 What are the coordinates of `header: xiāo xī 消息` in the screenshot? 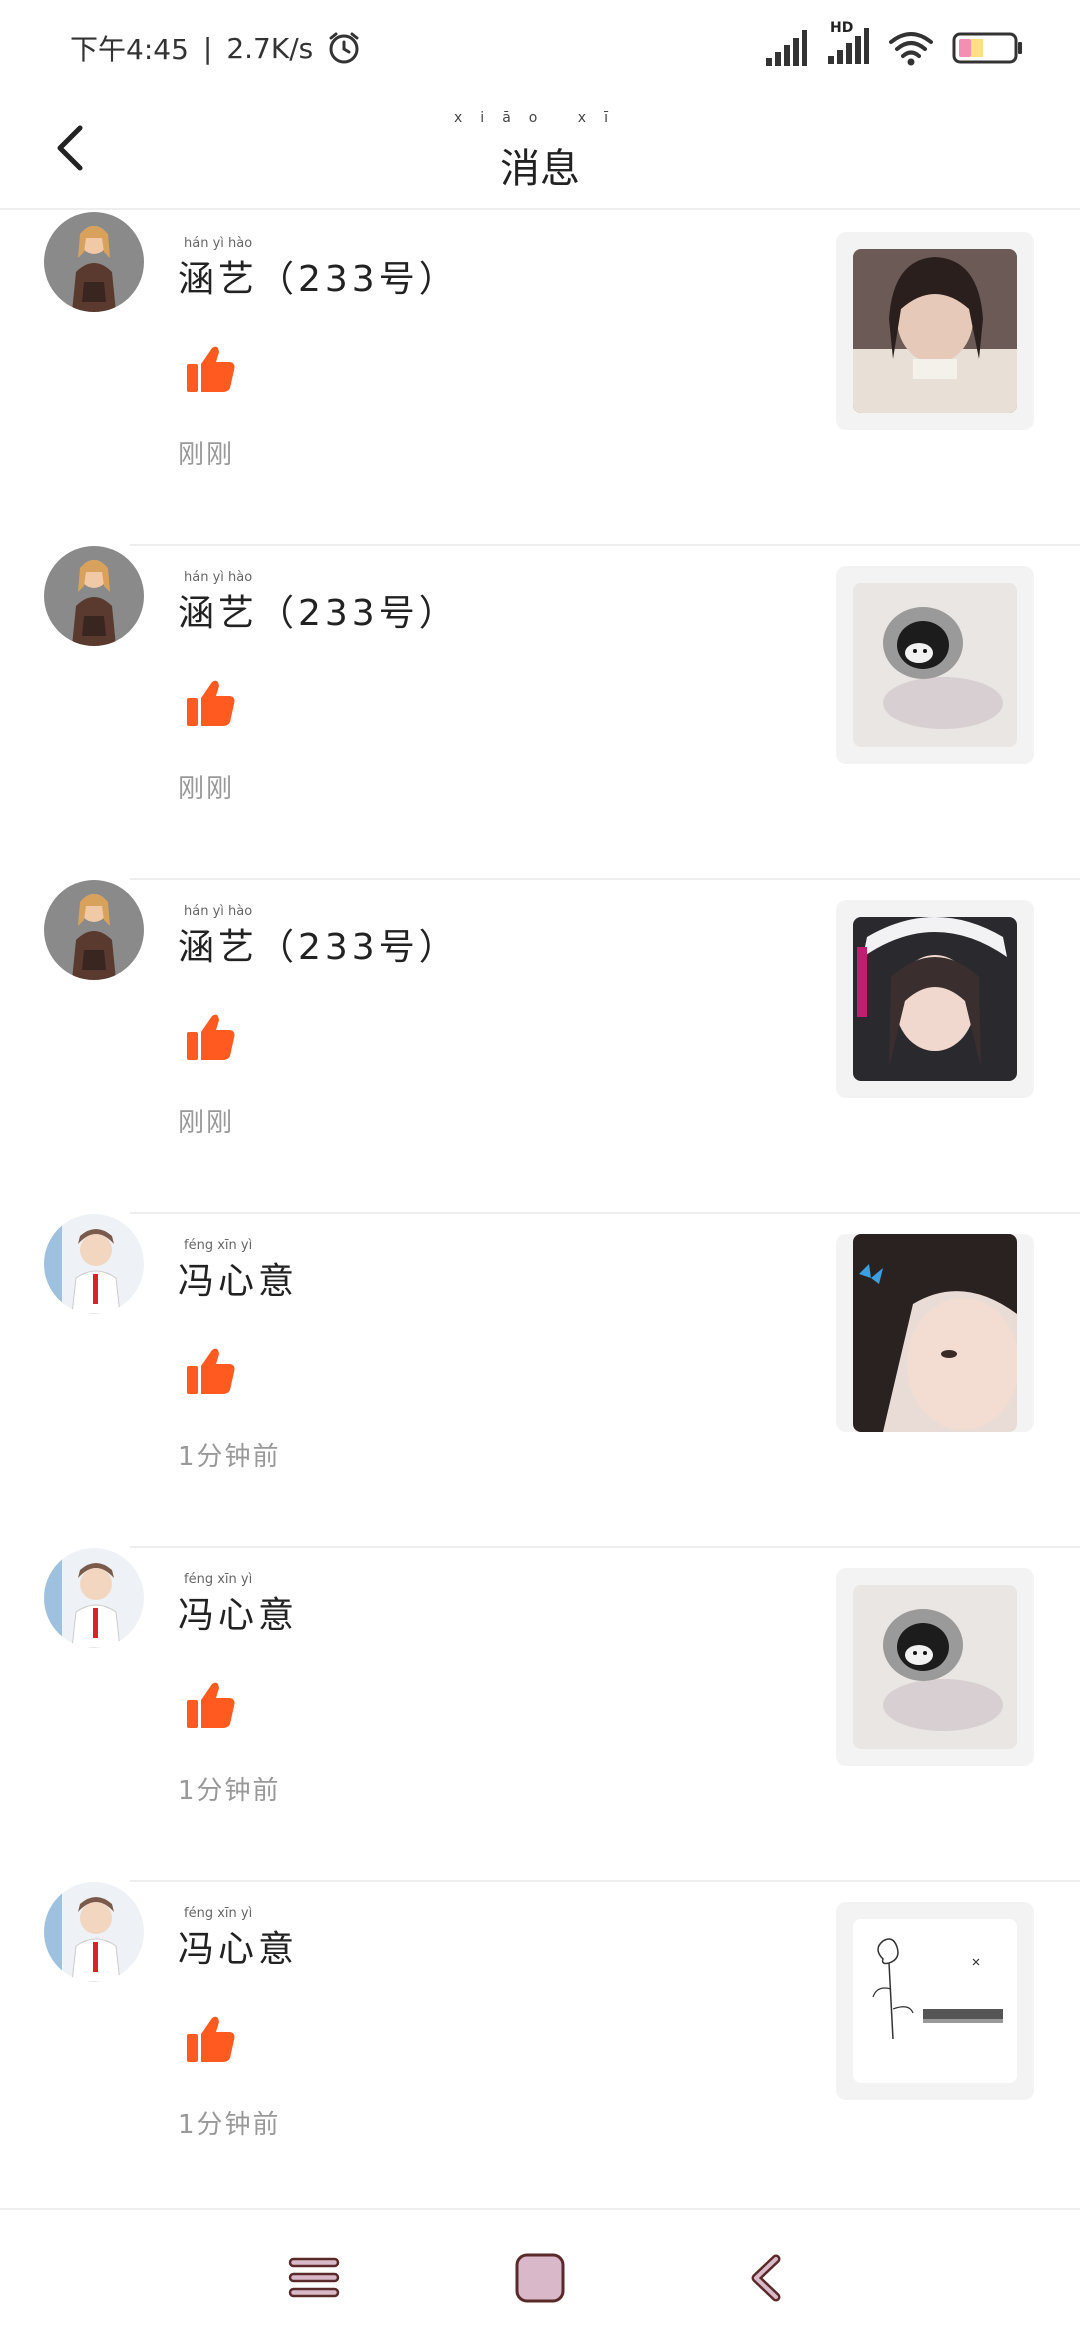 It's located at (540, 153).